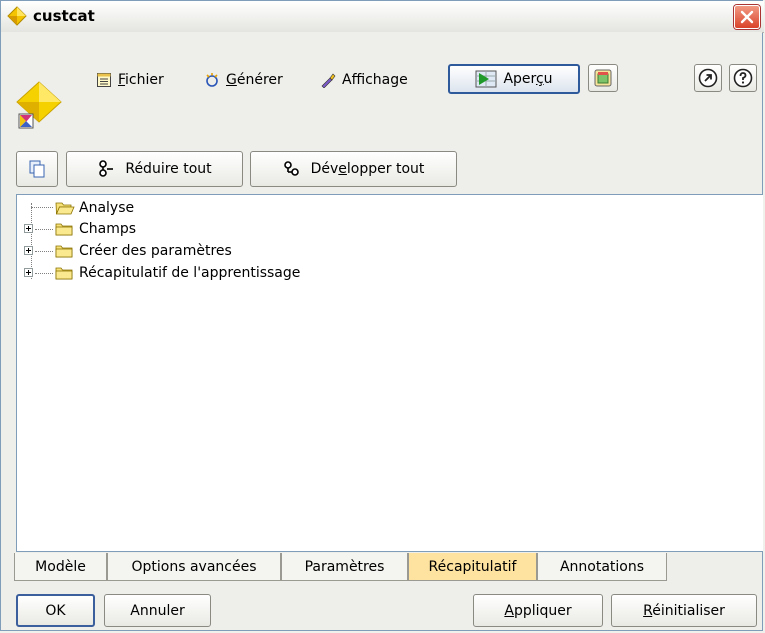  I want to click on copy-button, so click(37, 169).